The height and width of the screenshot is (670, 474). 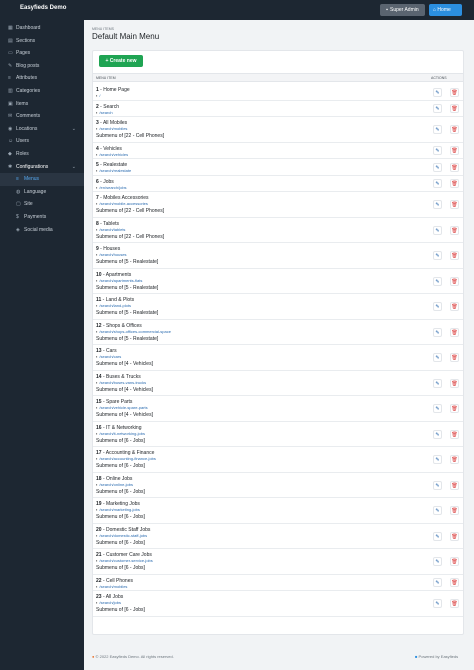 What do you see at coordinates (42, 217) in the screenshot?
I see `sidebar-subitem-payments: $ Payments` at bounding box center [42, 217].